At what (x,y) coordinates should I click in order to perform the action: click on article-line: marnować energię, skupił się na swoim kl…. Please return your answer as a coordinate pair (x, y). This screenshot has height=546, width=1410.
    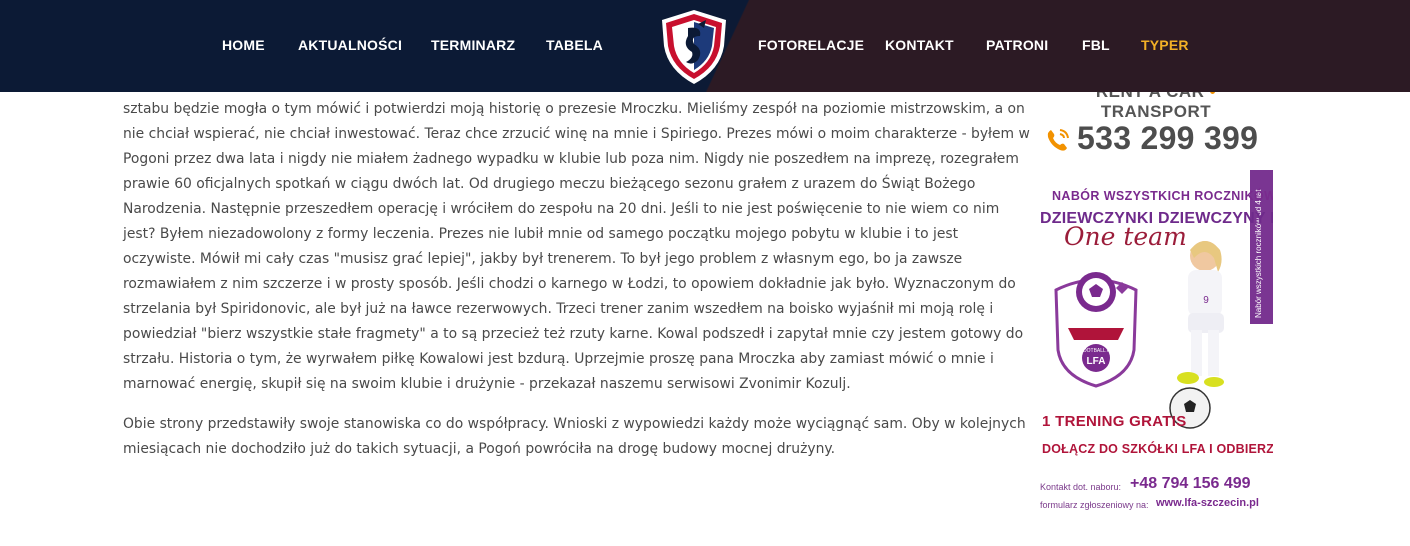
    Looking at the image, I should click on (487, 384).